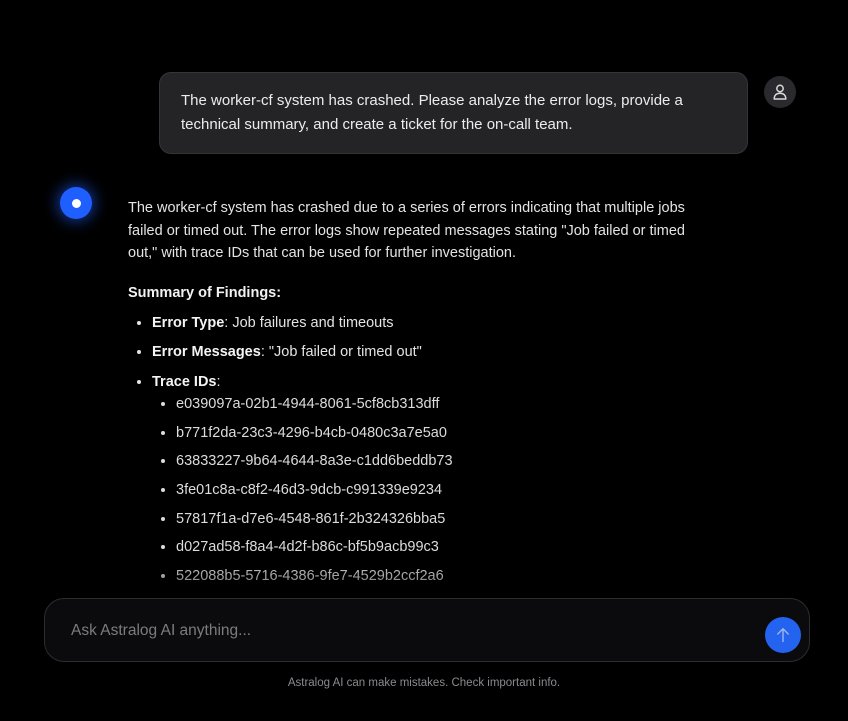 This screenshot has width=848, height=721. What do you see at coordinates (184, 381) in the screenshot?
I see `finding-label: Trace IDs` at bounding box center [184, 381].